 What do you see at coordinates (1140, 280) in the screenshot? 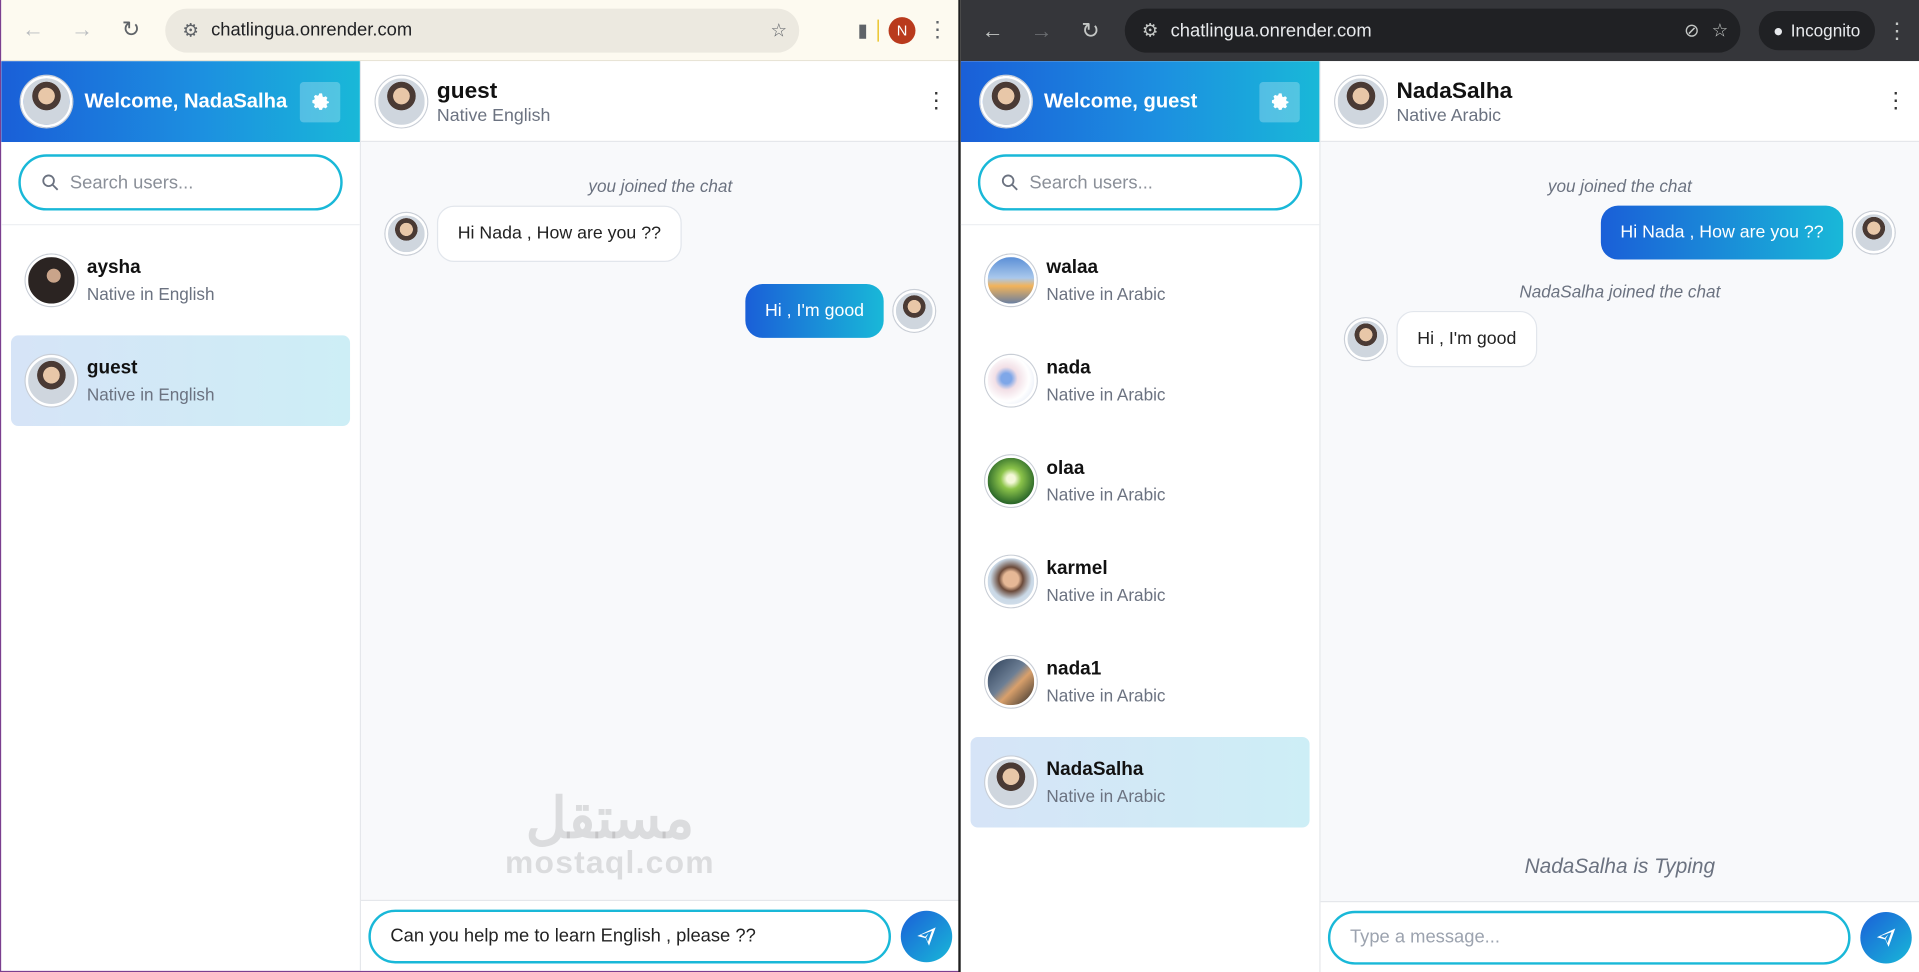
I see `user-item-walaa: walaa Native in Arabic` at bounding box center [1140, 280].